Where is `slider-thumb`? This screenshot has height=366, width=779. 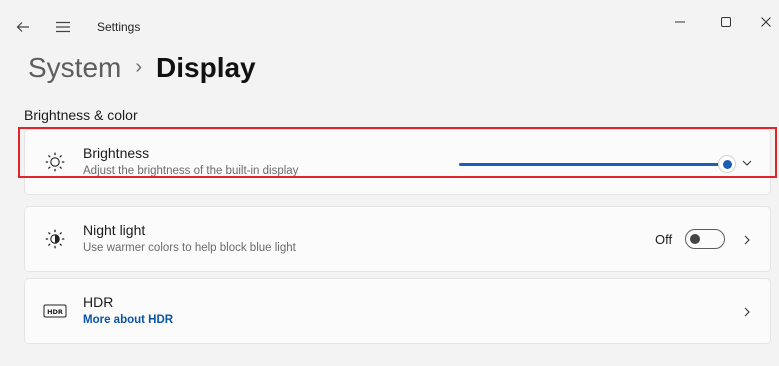 slider-thumb is located at coordinates (727, 164).